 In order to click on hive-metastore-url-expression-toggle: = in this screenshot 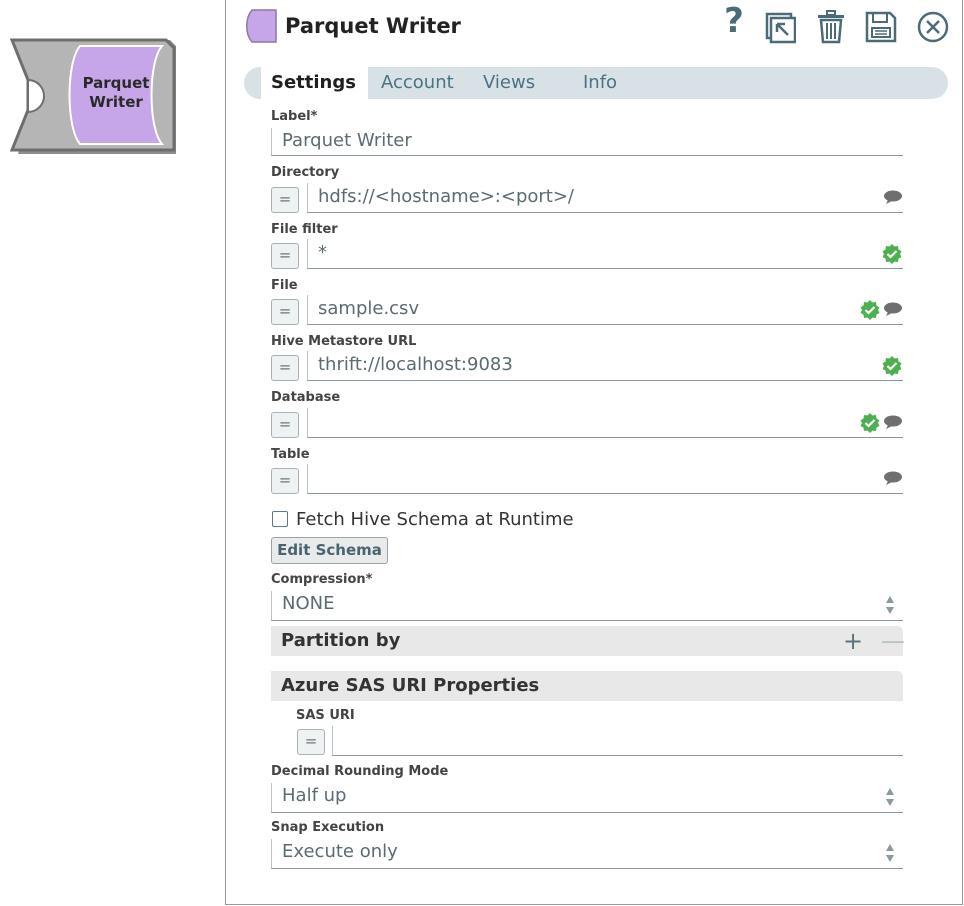, I will do `click(285, 368)`.